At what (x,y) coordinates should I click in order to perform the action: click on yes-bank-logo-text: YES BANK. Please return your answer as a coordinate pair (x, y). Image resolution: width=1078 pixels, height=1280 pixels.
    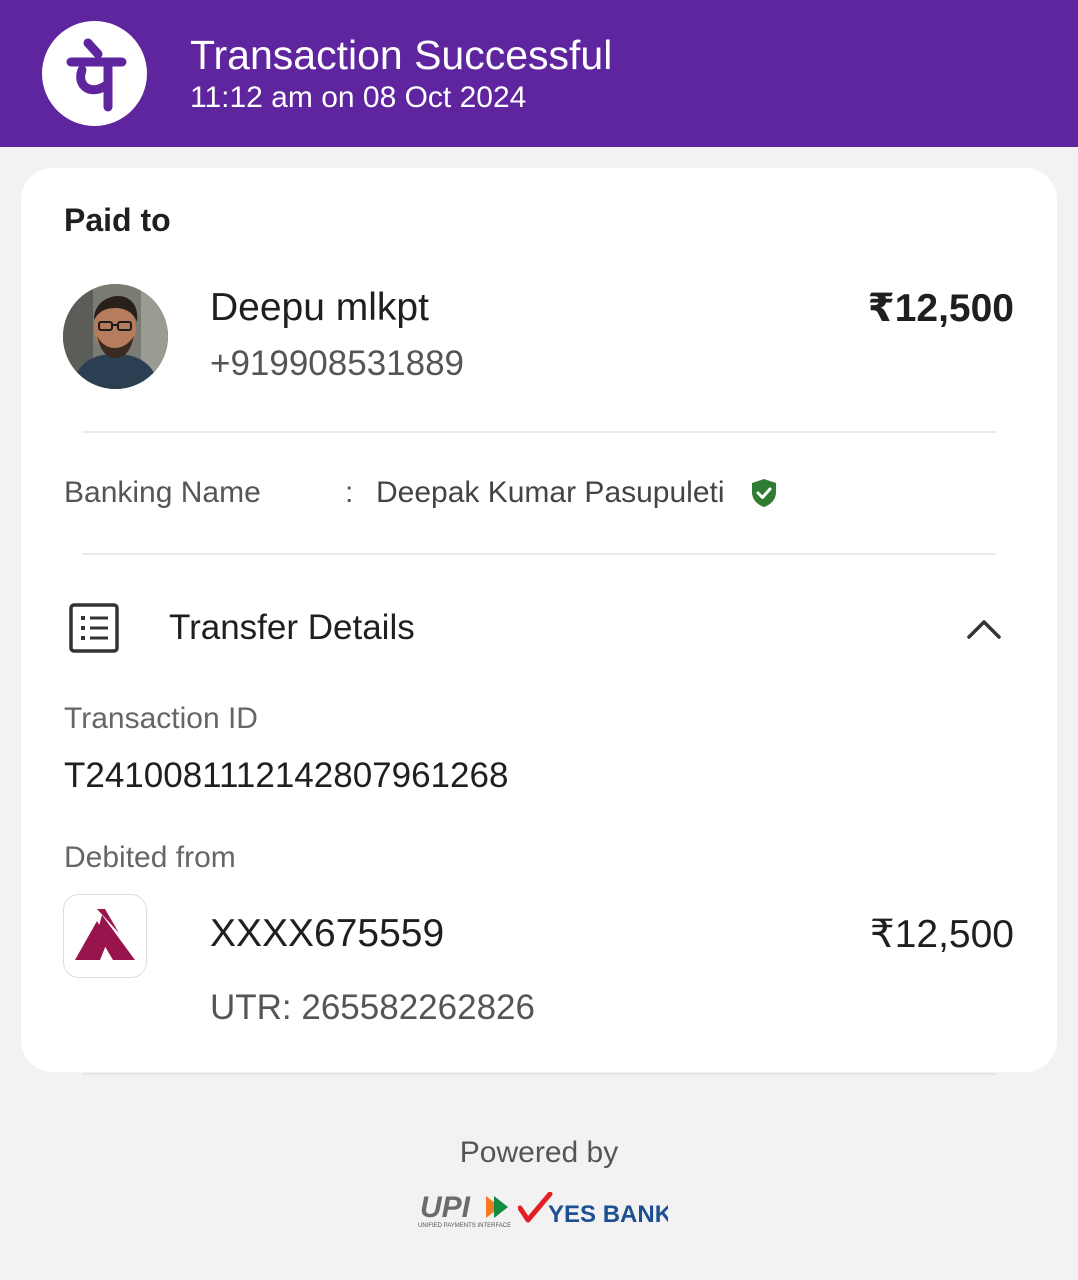
    Looking at the image, I should click on (608, 1214).